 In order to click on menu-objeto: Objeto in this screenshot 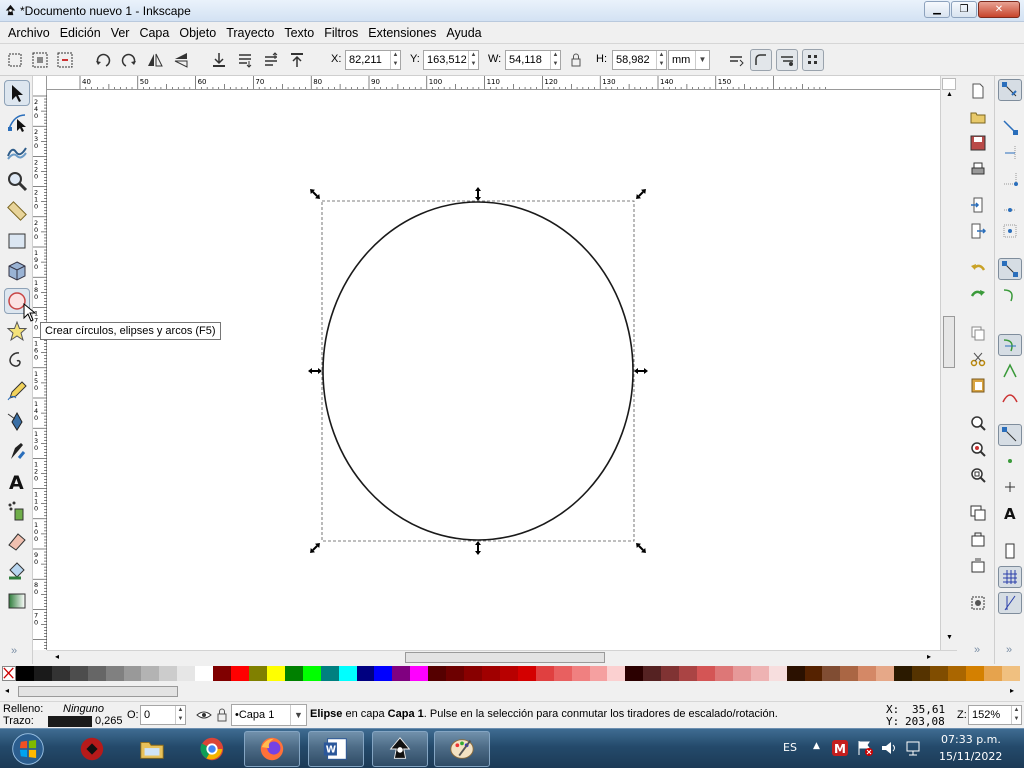, I will do `click(197, 33)`.